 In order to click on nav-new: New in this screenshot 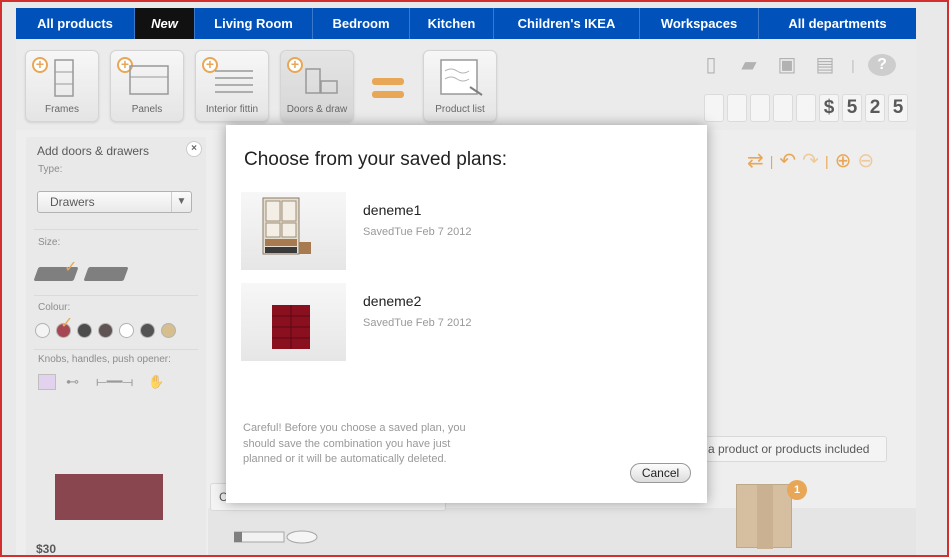, I will do `click(165, 23)`.